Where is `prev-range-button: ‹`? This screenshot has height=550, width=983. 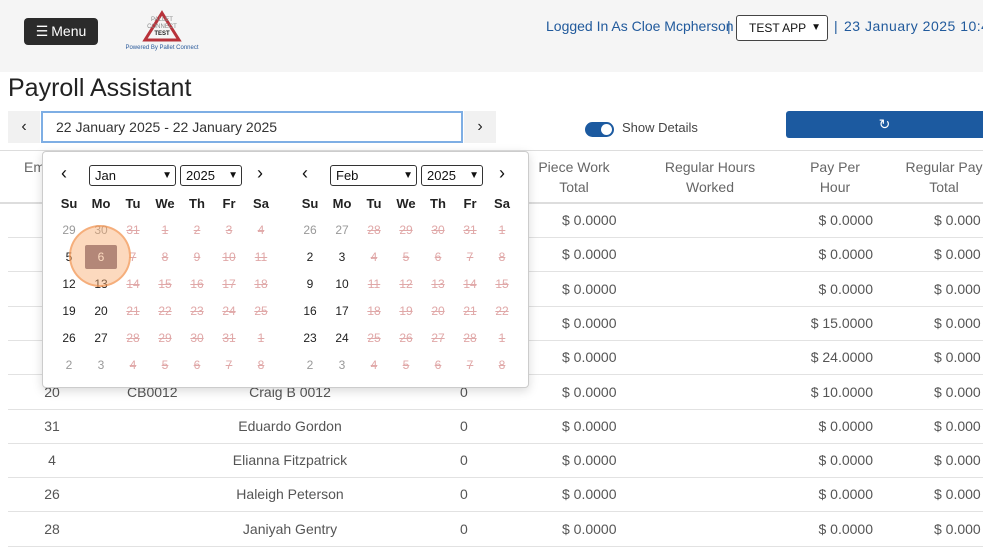 prev-range-button: ‹ is located at coordinates (24, 127).